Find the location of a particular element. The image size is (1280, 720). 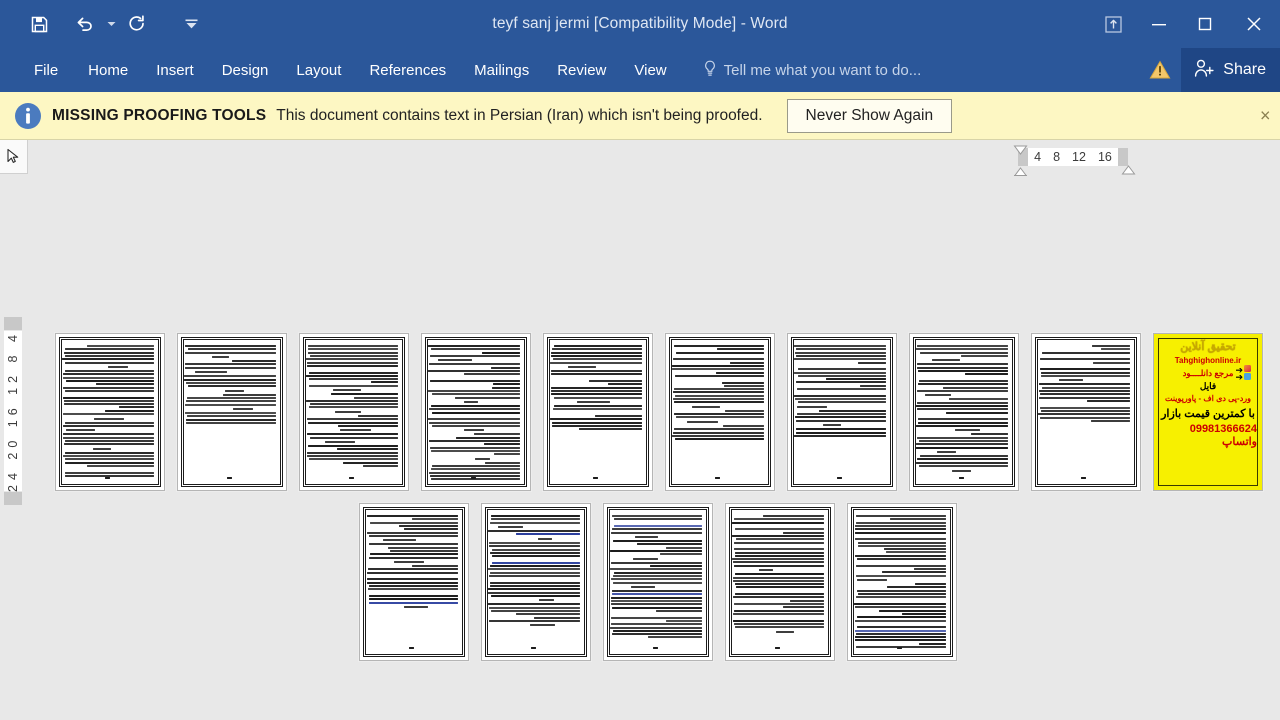

ad-social-icons is located at coordinates (1247, 372).